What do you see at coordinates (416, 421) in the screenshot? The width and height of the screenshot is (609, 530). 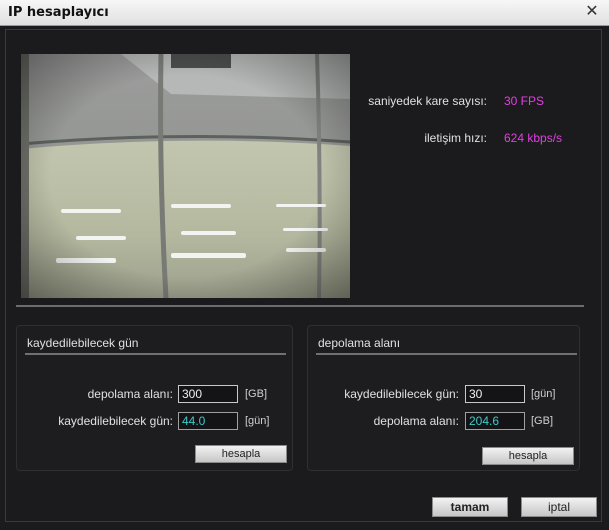 I see `storage-result-label: depolama alanı:` at bounding box center [416, 421].